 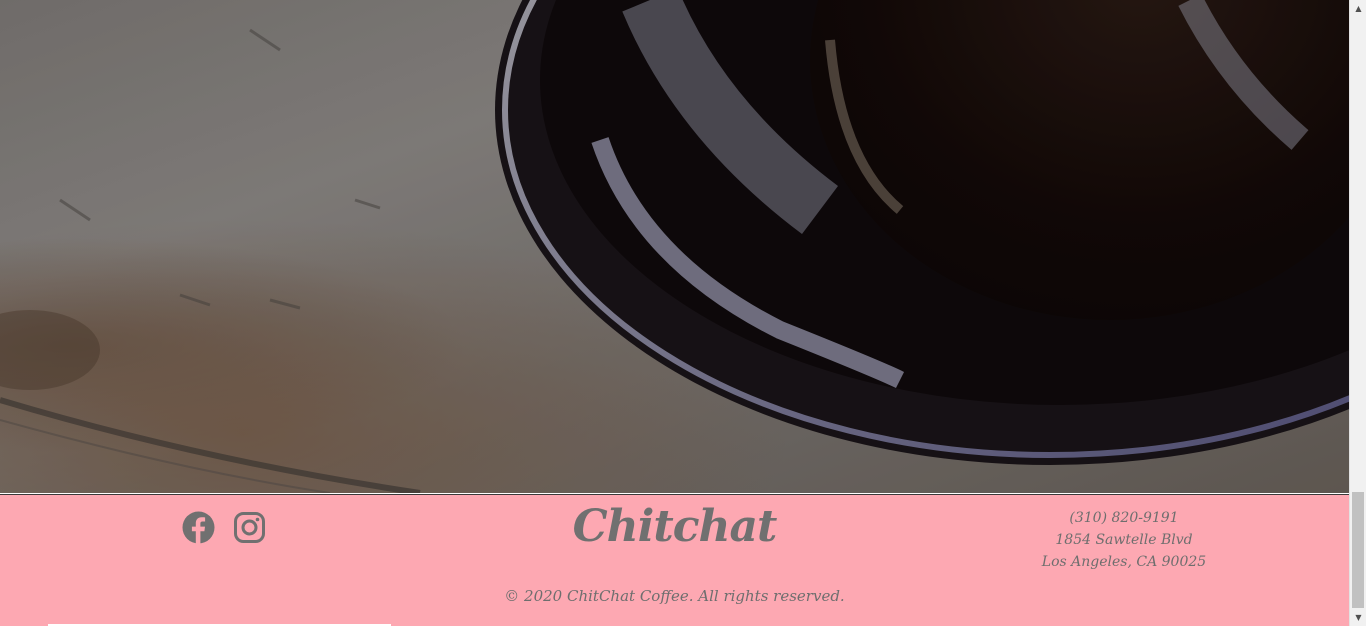 I want to click on contact-phone: (310) 820-9191, so click(x=1124, y=518).